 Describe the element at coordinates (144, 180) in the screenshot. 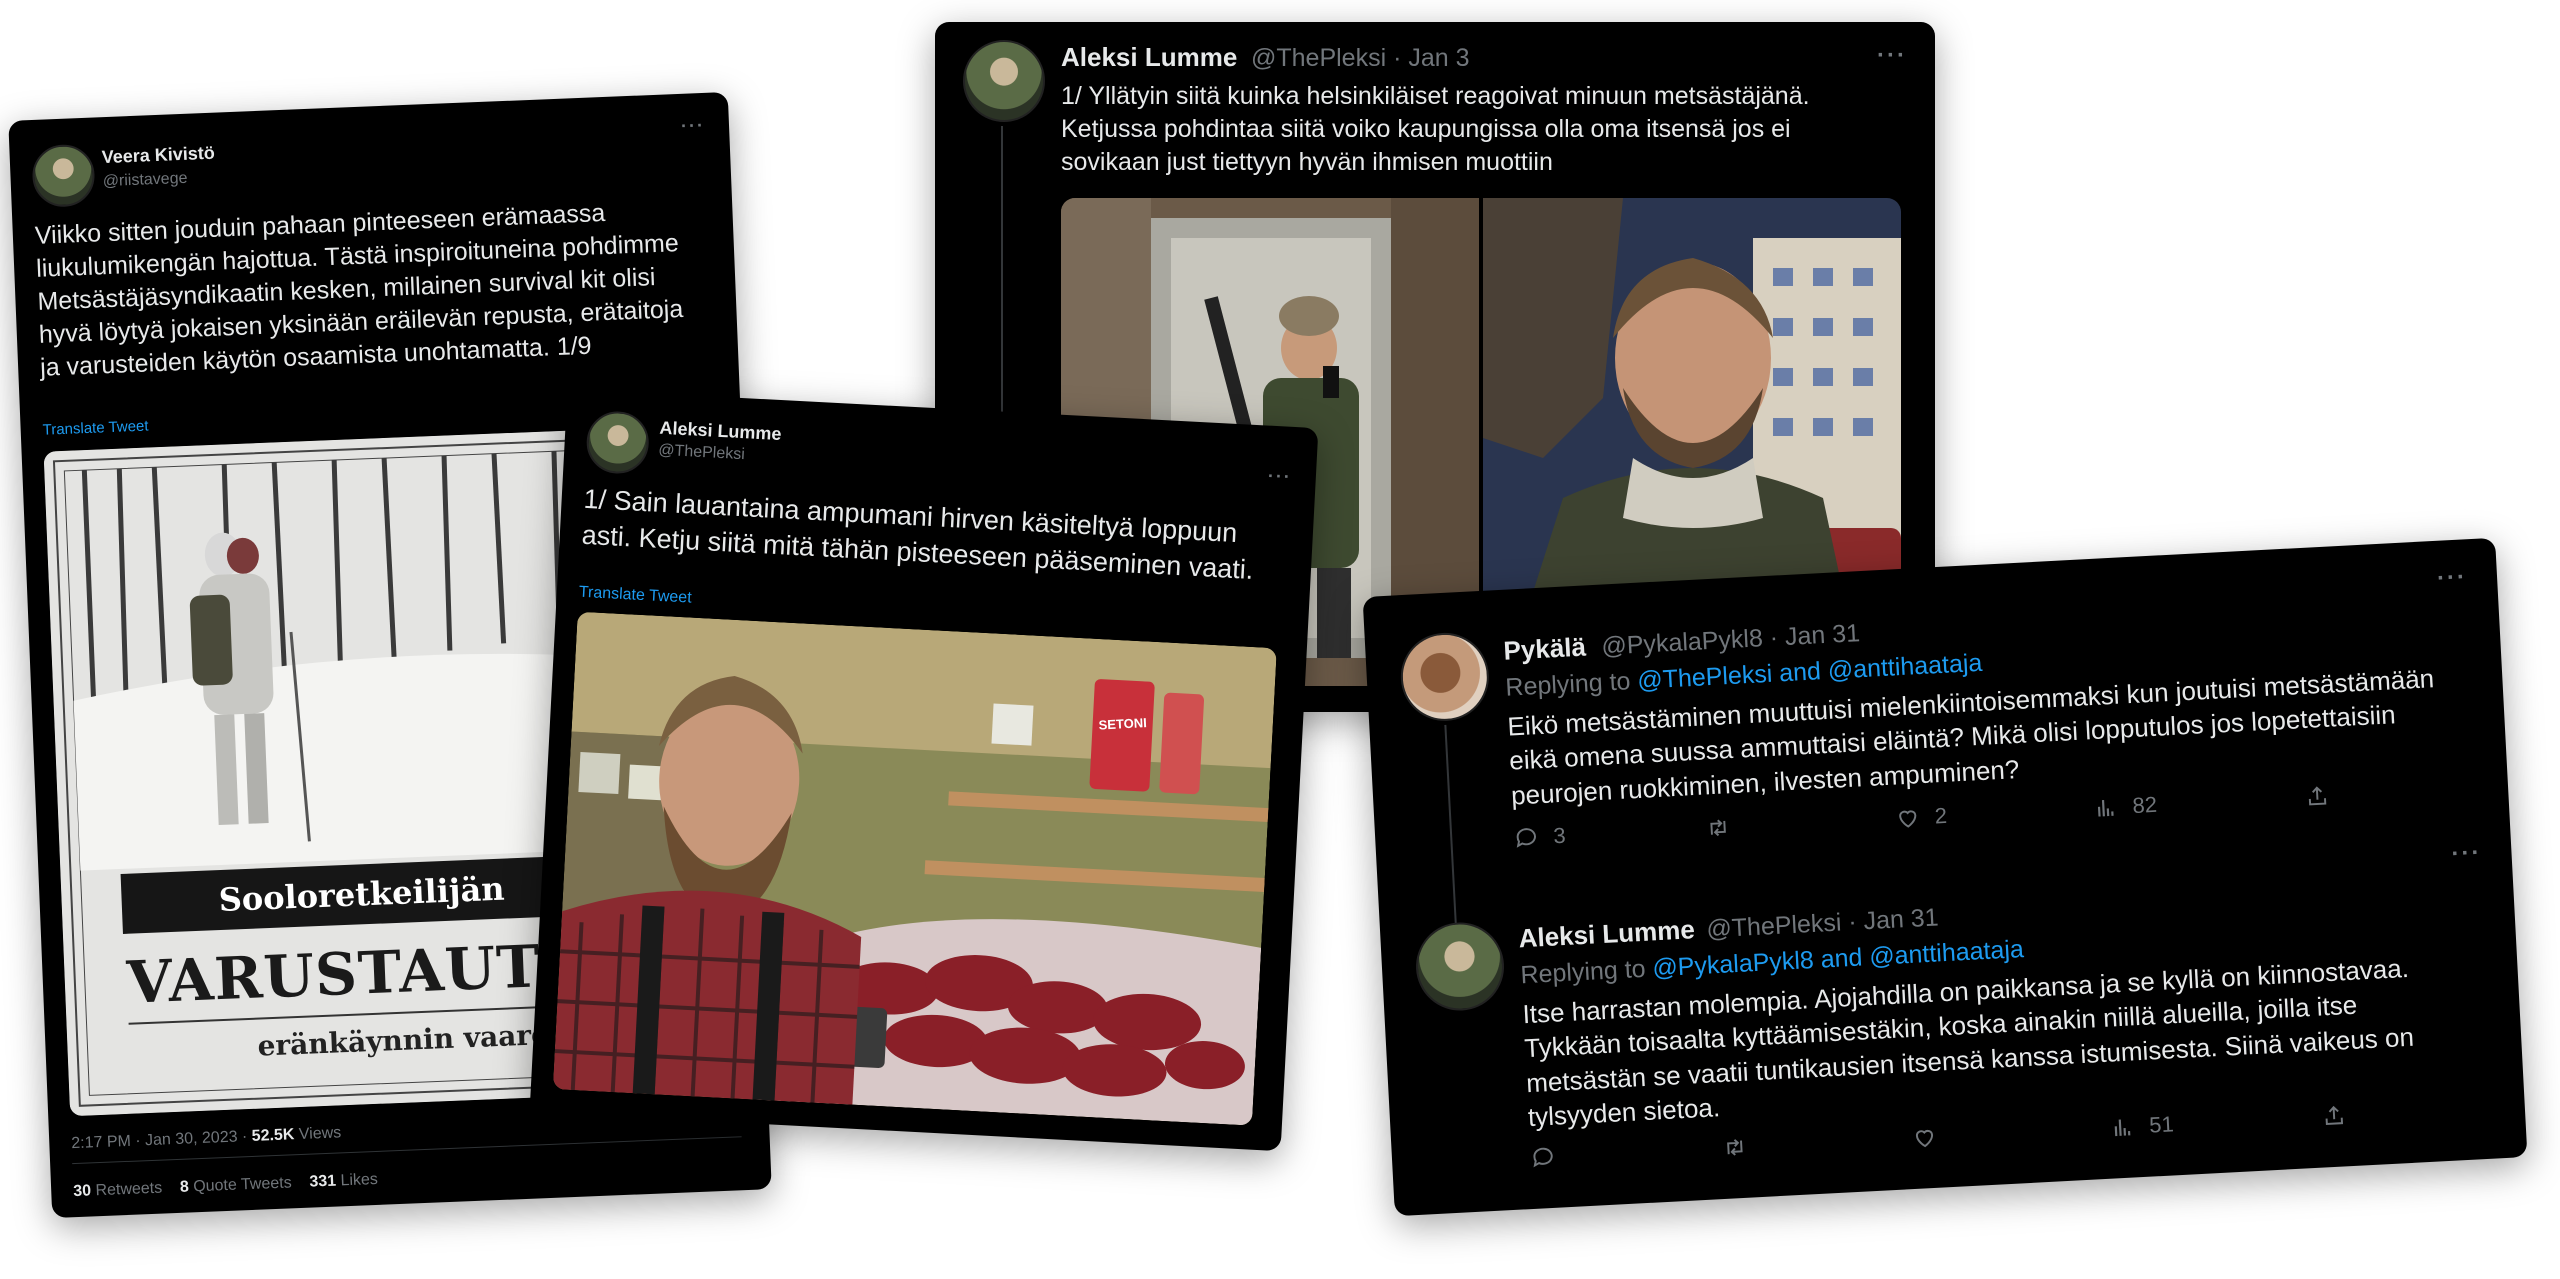

I see `author-handle: @riistavege` at that location.